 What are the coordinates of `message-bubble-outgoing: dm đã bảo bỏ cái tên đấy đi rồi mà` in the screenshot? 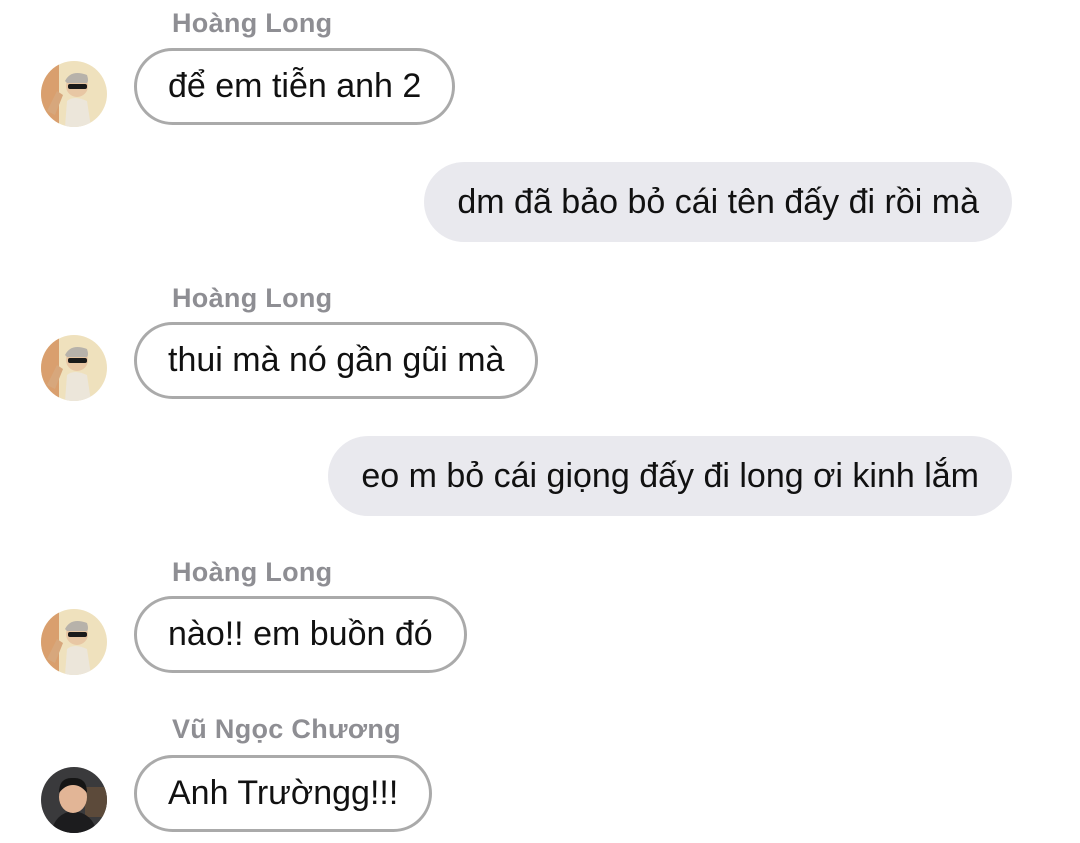 It's located at (718, 202).